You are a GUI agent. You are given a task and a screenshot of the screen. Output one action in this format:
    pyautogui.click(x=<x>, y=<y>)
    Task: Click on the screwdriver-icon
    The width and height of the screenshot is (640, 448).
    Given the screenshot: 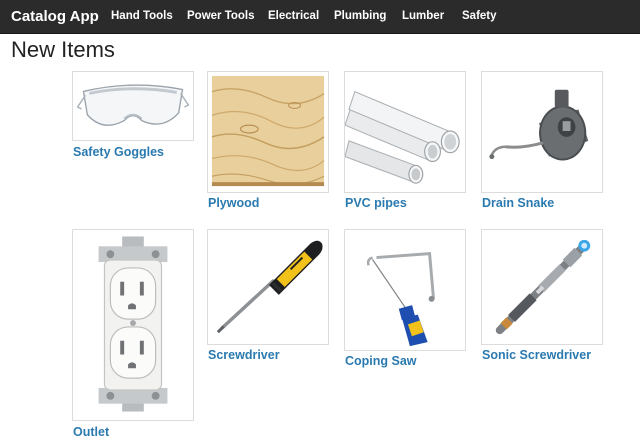 What is the action you would take?
    pyautogui.click(x=269, y=287)
    